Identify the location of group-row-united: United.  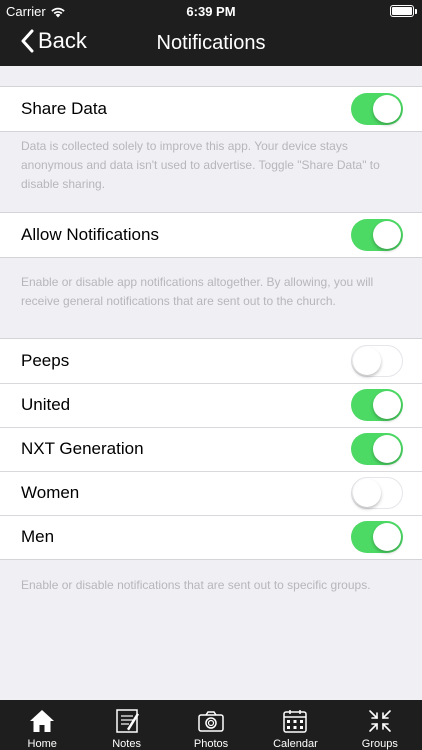
(211, 405).